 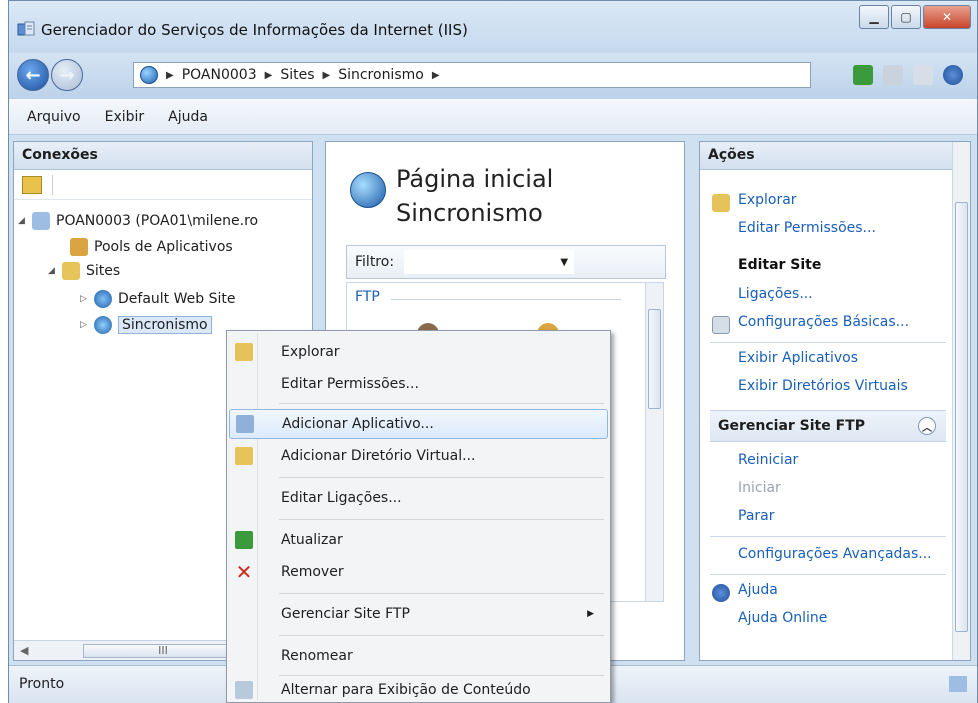 What do you see at coordinates (590, 614) in the screenshot?
I see `submenu-arrow-icon: ▶` at bounding box center [590, 614].